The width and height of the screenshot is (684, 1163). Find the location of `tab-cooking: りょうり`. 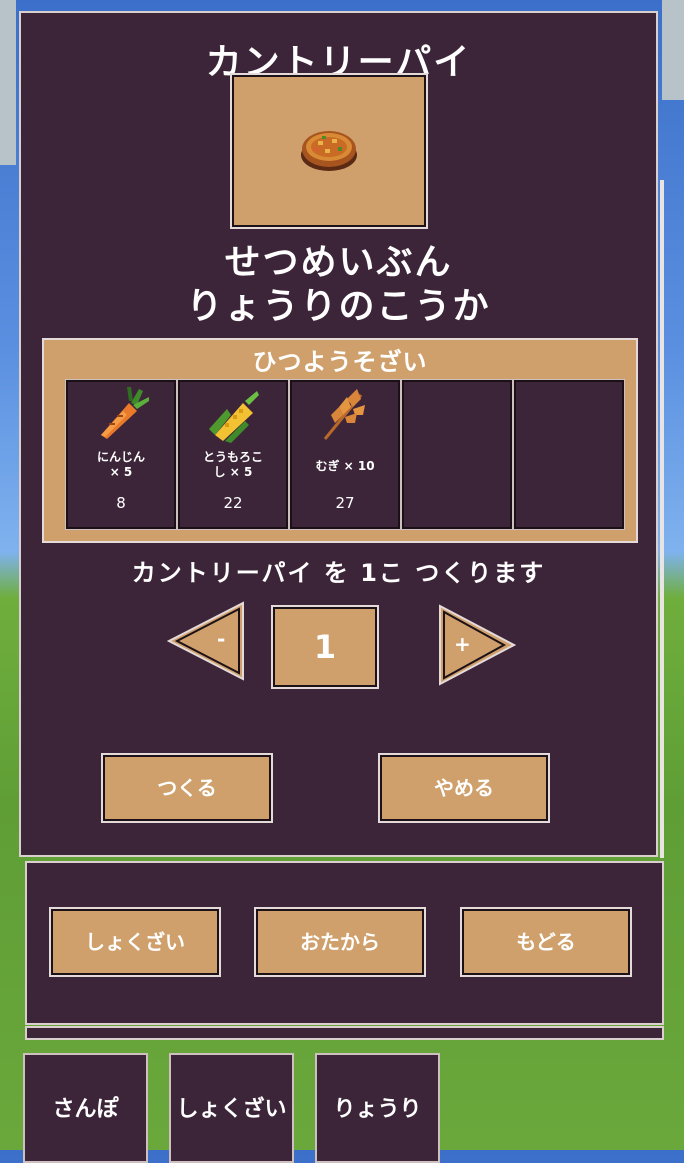

tab-cooking: りょうり is located at coordinates (377, 1108).